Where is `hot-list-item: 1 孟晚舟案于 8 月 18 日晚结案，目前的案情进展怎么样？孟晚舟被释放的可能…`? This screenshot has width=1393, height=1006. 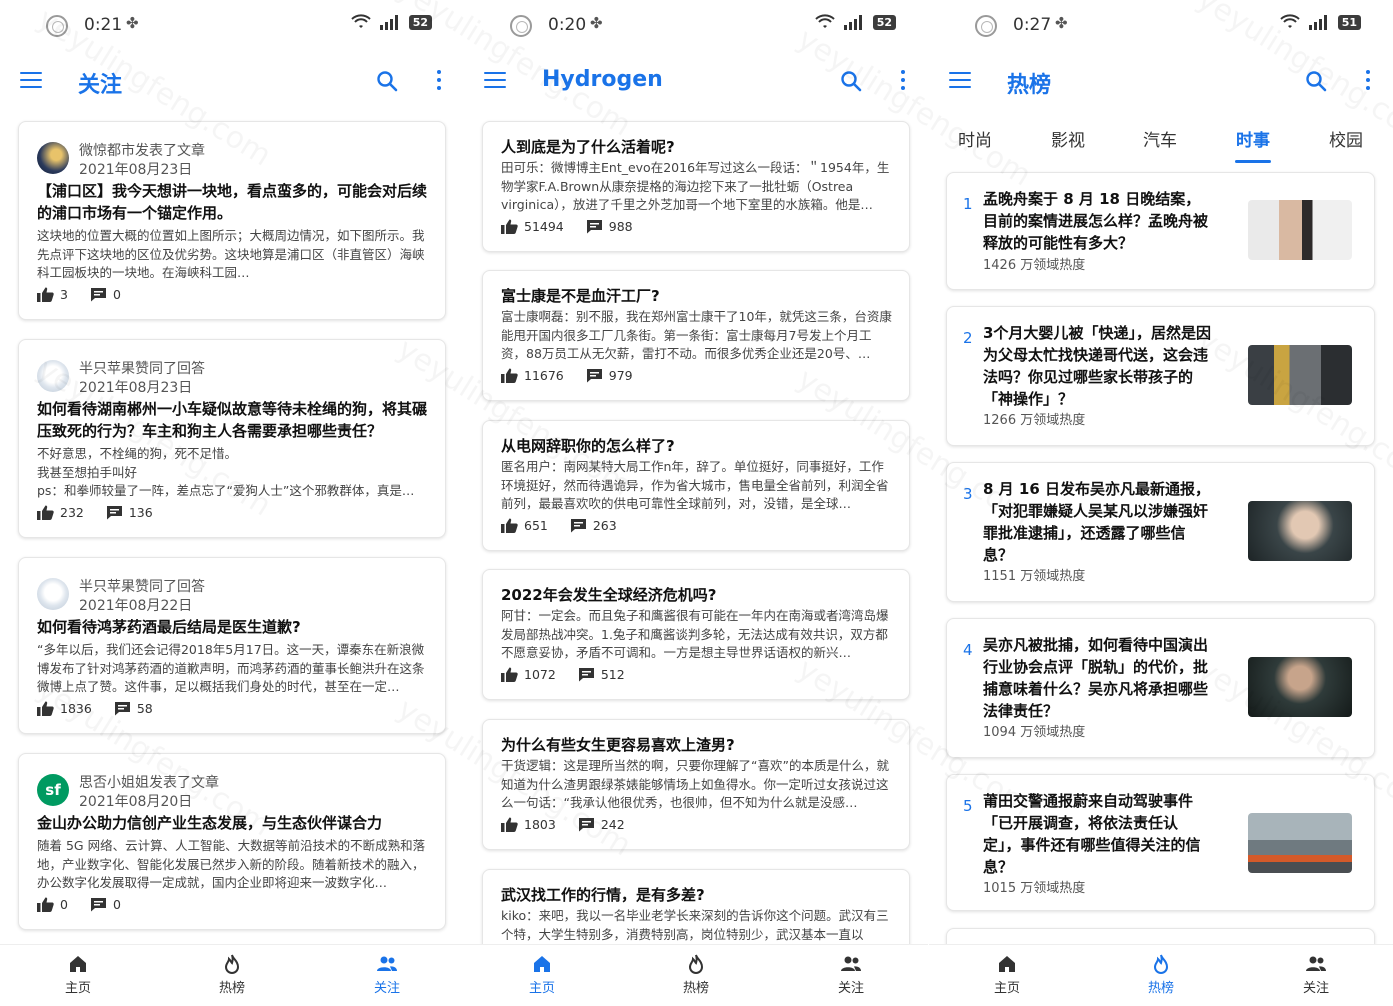
hot-list-item: 1 孟晚舟案于 8 月 18 日晚结案，目前的案情进展怎么样？孟晚舟被释放的可能… is located at coordinates (1160, 231).